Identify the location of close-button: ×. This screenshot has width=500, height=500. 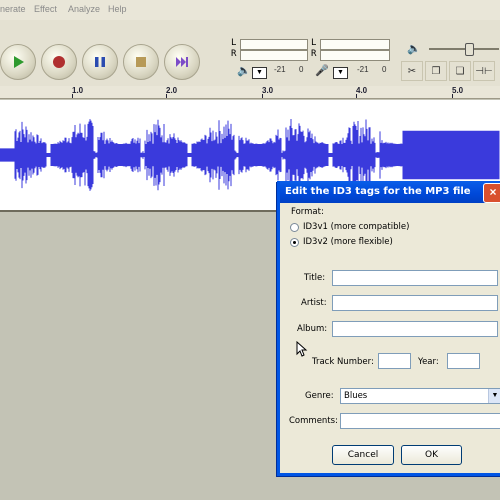
(491, 193).